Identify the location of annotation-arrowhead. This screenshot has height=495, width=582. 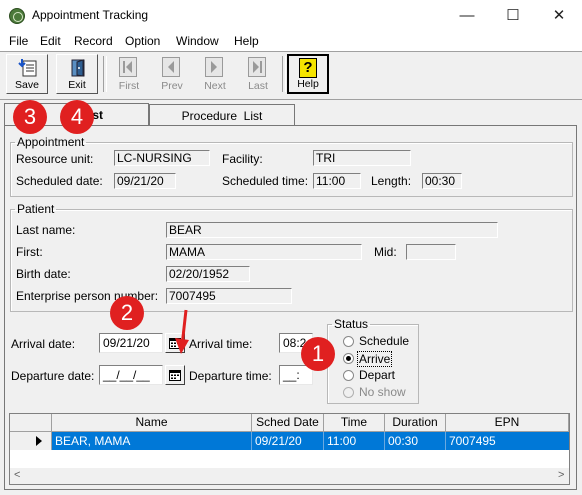
(182, 346).